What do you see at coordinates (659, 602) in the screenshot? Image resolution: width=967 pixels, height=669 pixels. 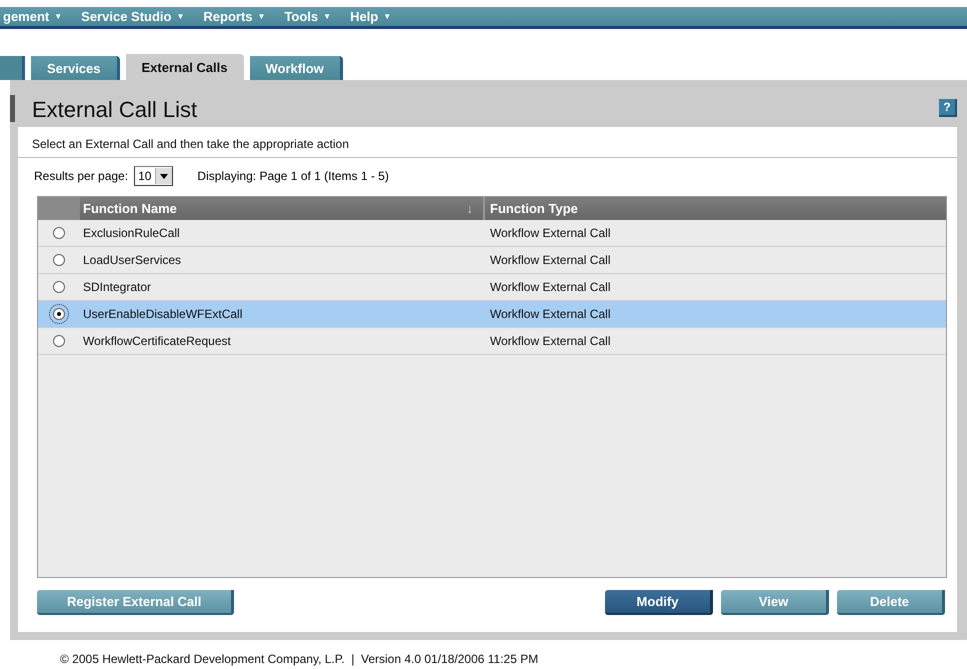 I see `action-button: Modify` at bounding box center [659, 602].